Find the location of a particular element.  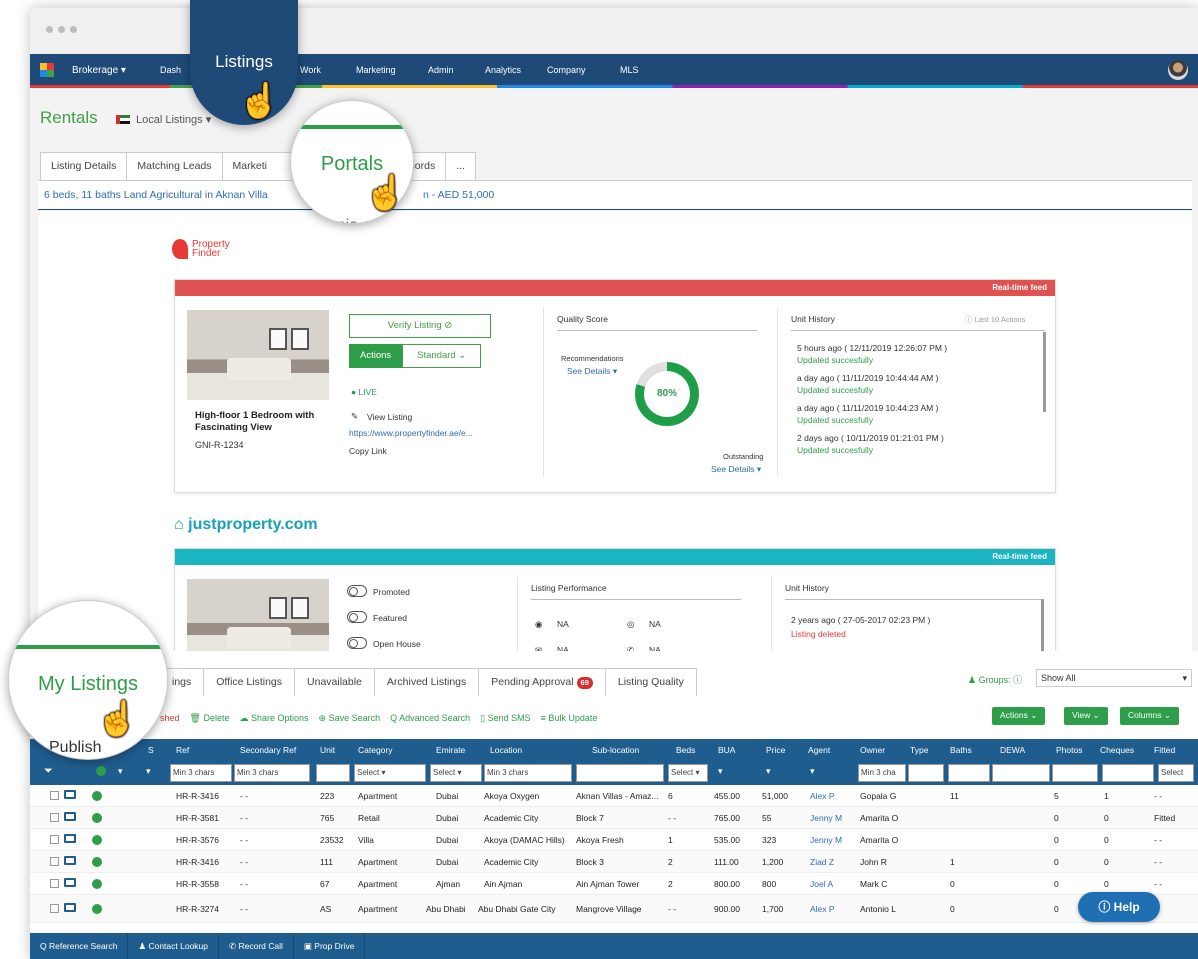

save-search-action: ⊕ Save Search is located at coordinates (350, 718).